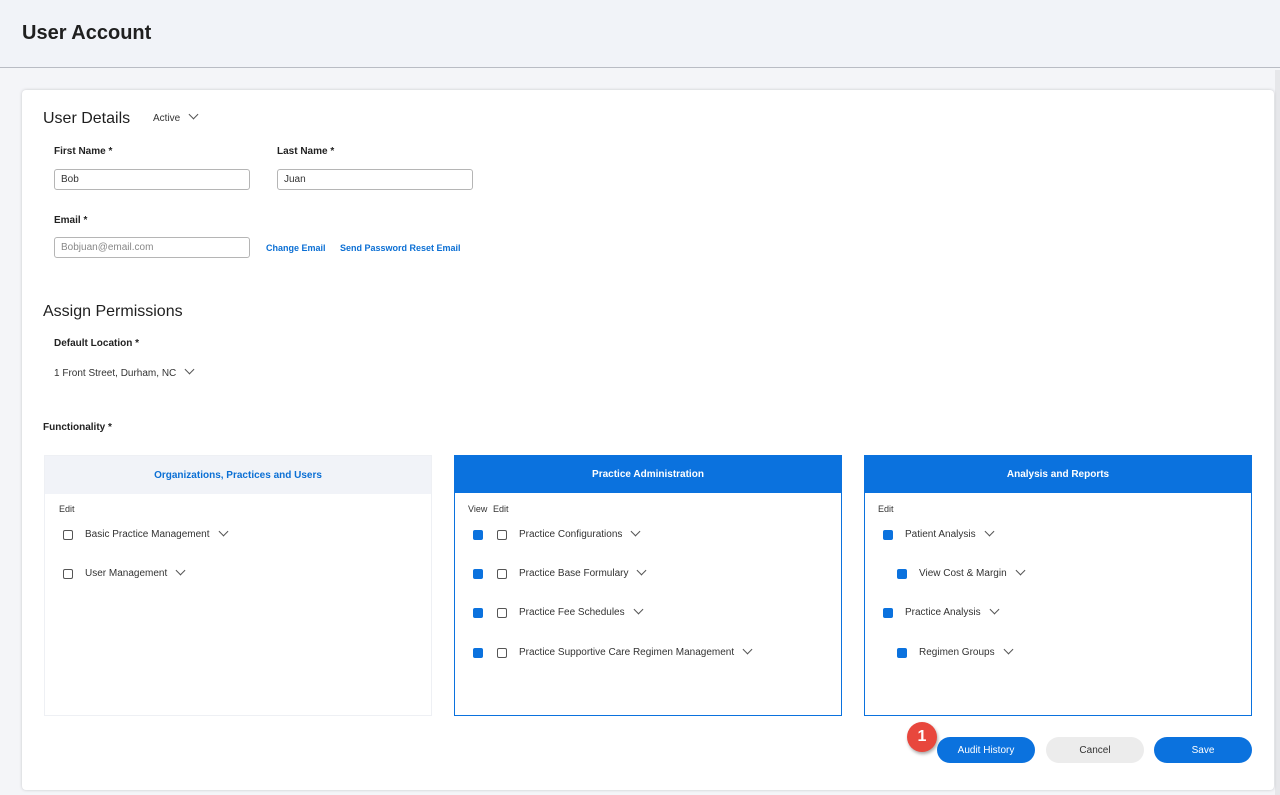 This screenshot has height=795, width=1280. Describe the element at coordinates (478, 509) in the screenshot. I see `view-column-label: View` at that location.